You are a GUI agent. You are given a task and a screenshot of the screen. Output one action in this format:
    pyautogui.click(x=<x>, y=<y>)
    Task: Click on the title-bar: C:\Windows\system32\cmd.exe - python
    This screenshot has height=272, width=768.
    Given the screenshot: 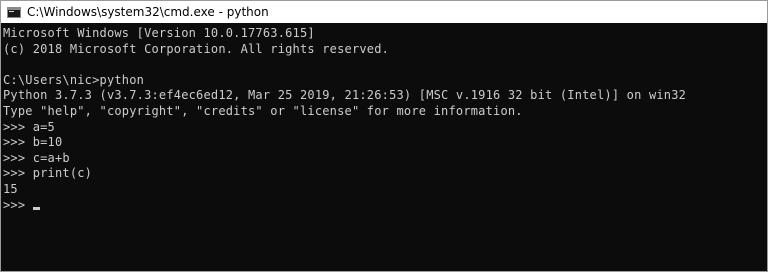 What is the action you would take?
    pyautogui.click(x=384, y=12)
    